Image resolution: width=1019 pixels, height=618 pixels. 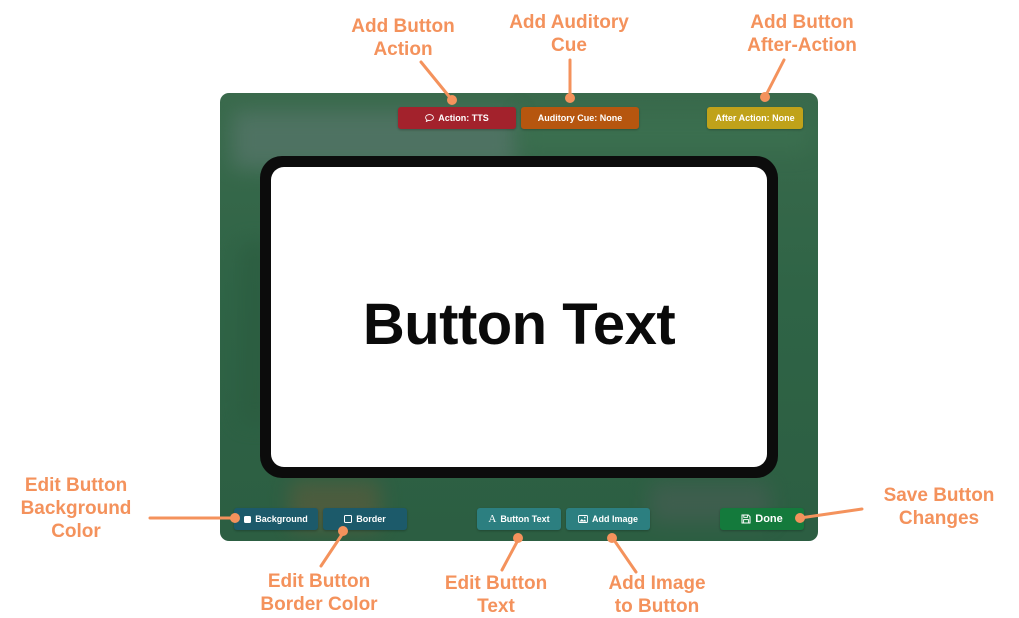 I want to click on image-icon, so click(x=583, y=519).